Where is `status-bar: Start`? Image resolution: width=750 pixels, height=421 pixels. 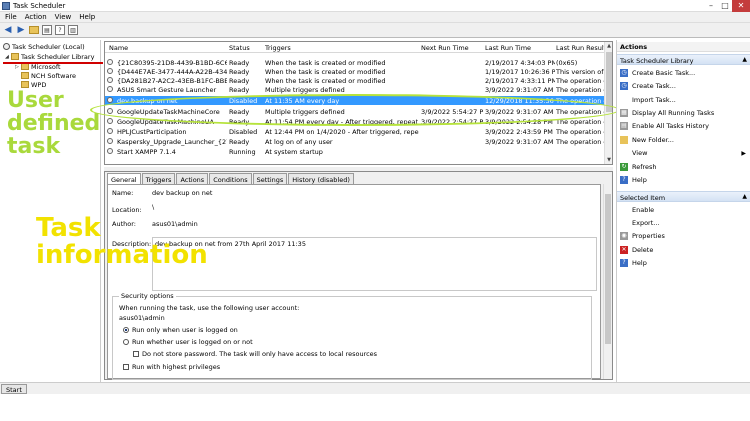
status-bar: Start is located at coordinates (375, 388).